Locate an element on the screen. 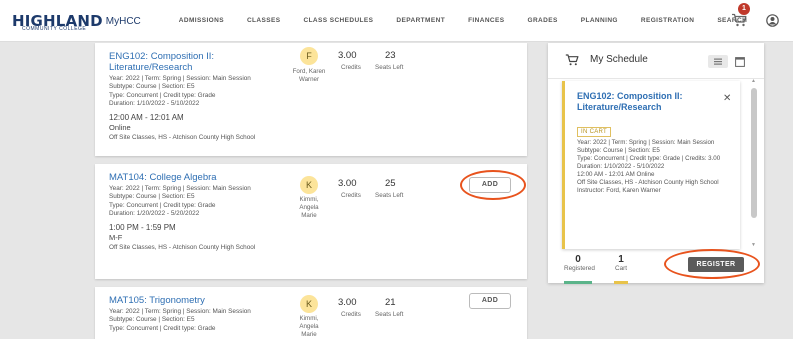  seats-value: 25 is located at coordinates (390, 183).